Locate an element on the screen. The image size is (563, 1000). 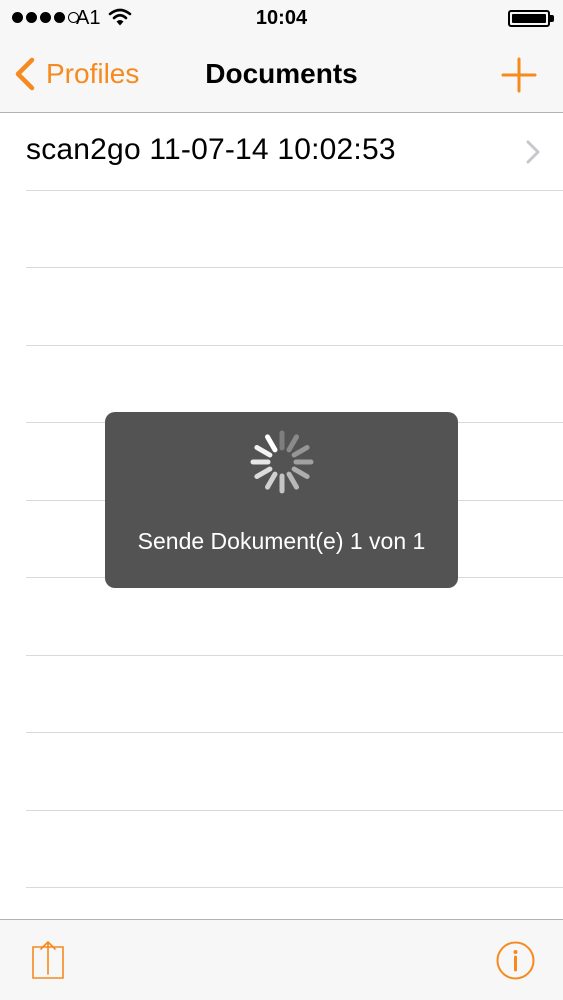
battery-cap is located at coordinates (552, 18).